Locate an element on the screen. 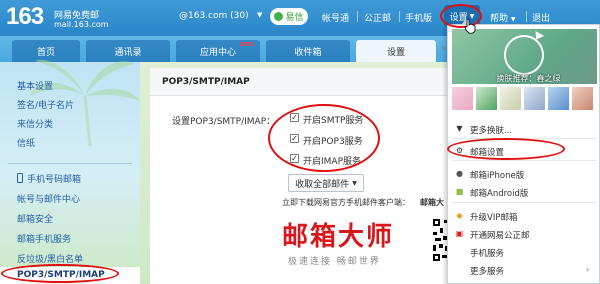 The width and height of the screenshot is (600, 284). sidebar-item-account-center: 帐号与邮件中心 is located at coordinates (48, 198).